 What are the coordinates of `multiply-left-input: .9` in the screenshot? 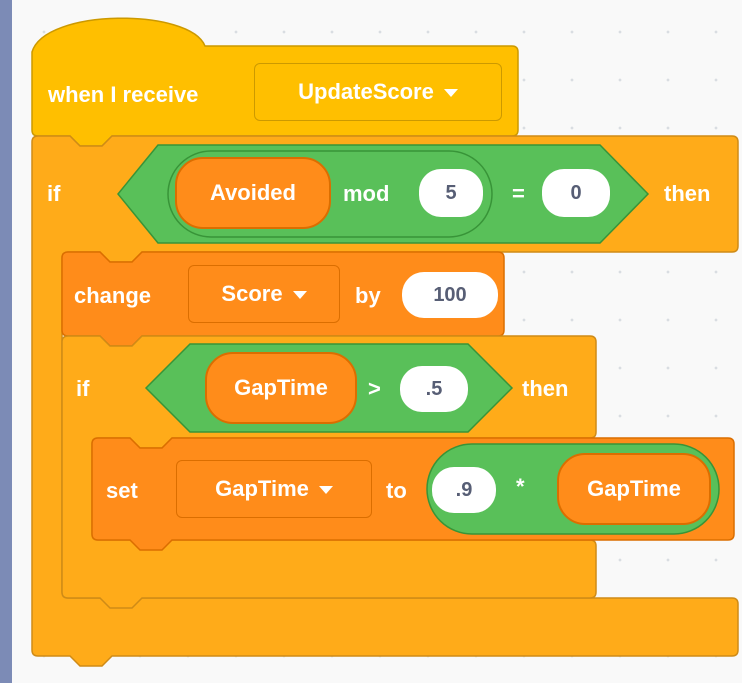 It's located at (464, 490).